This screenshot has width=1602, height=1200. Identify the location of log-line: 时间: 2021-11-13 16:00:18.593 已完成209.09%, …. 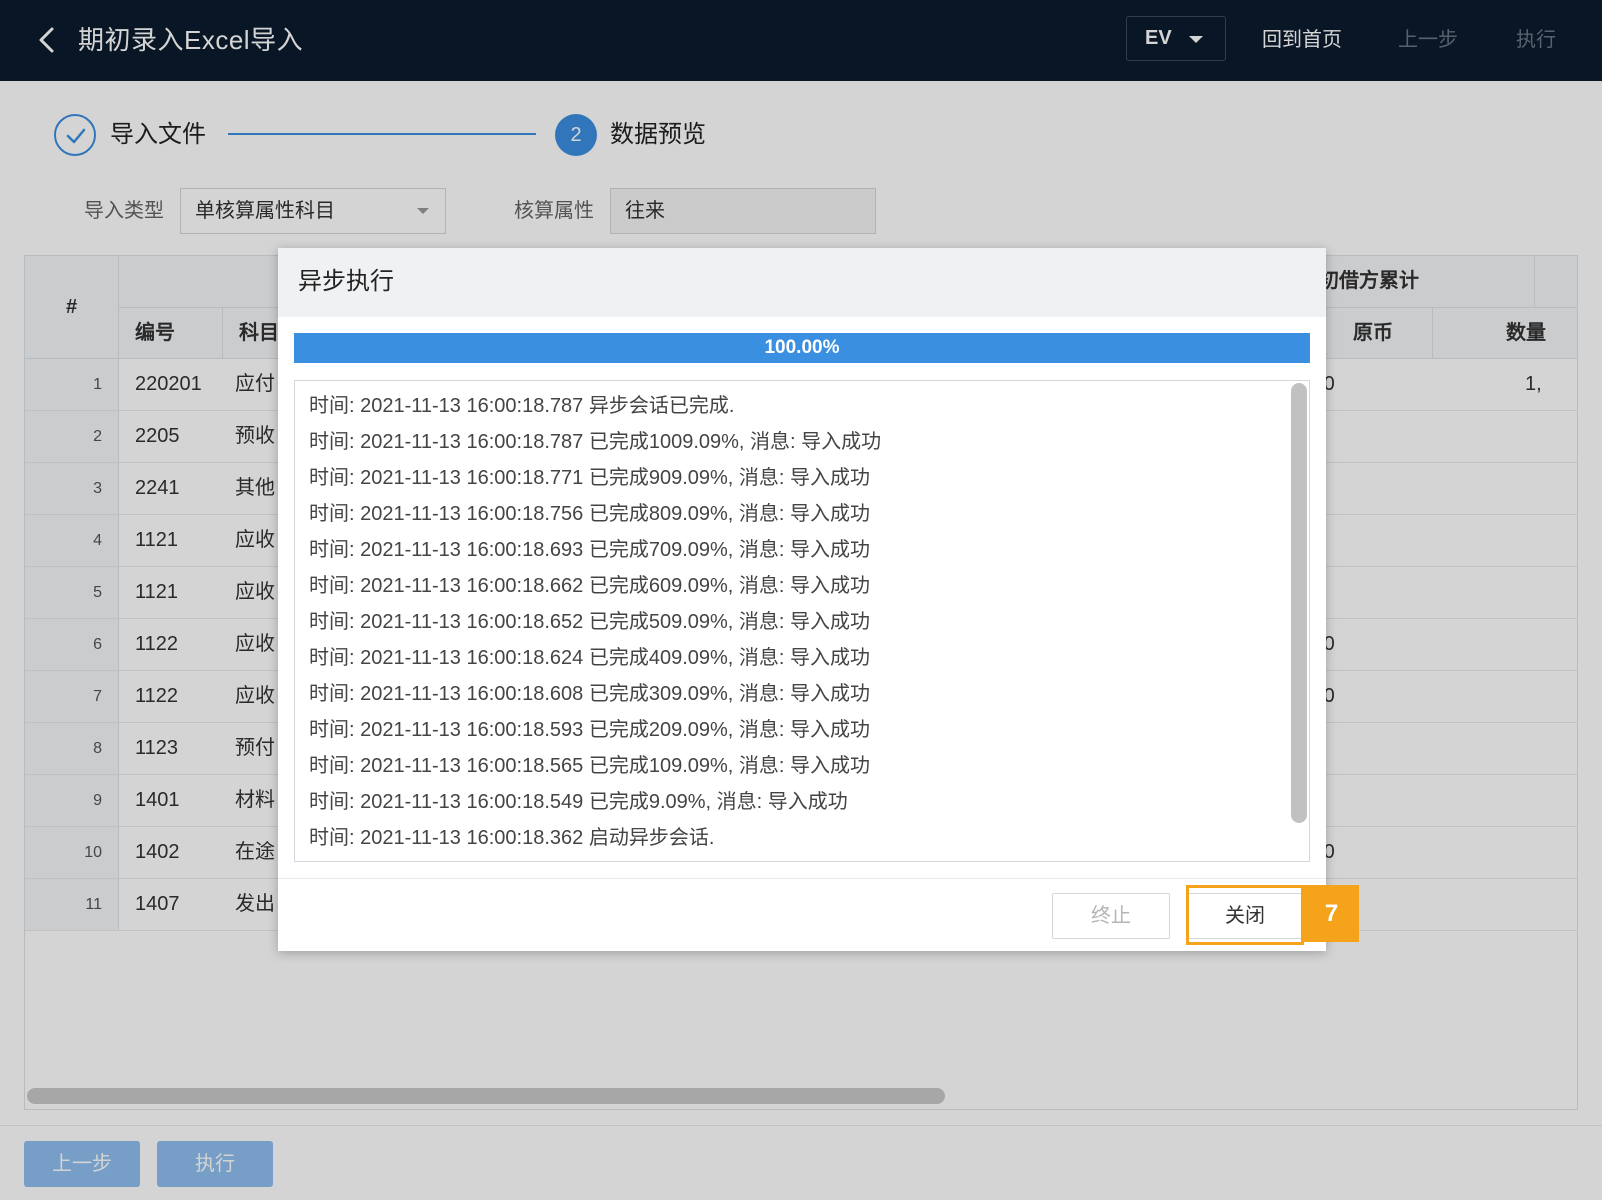
(590, 730).